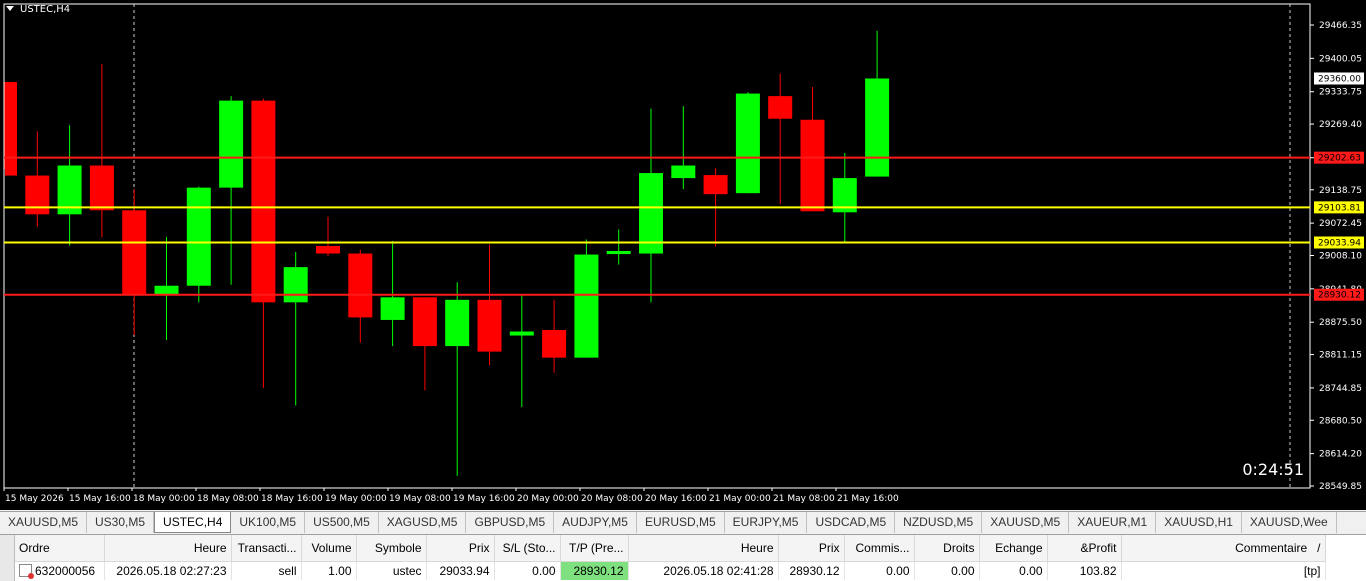 The height and width of the screenshot is (581, 1366). Describe the element at coordinates (947, 548) in the screenshot. I see `column-header: Droits` at that location.